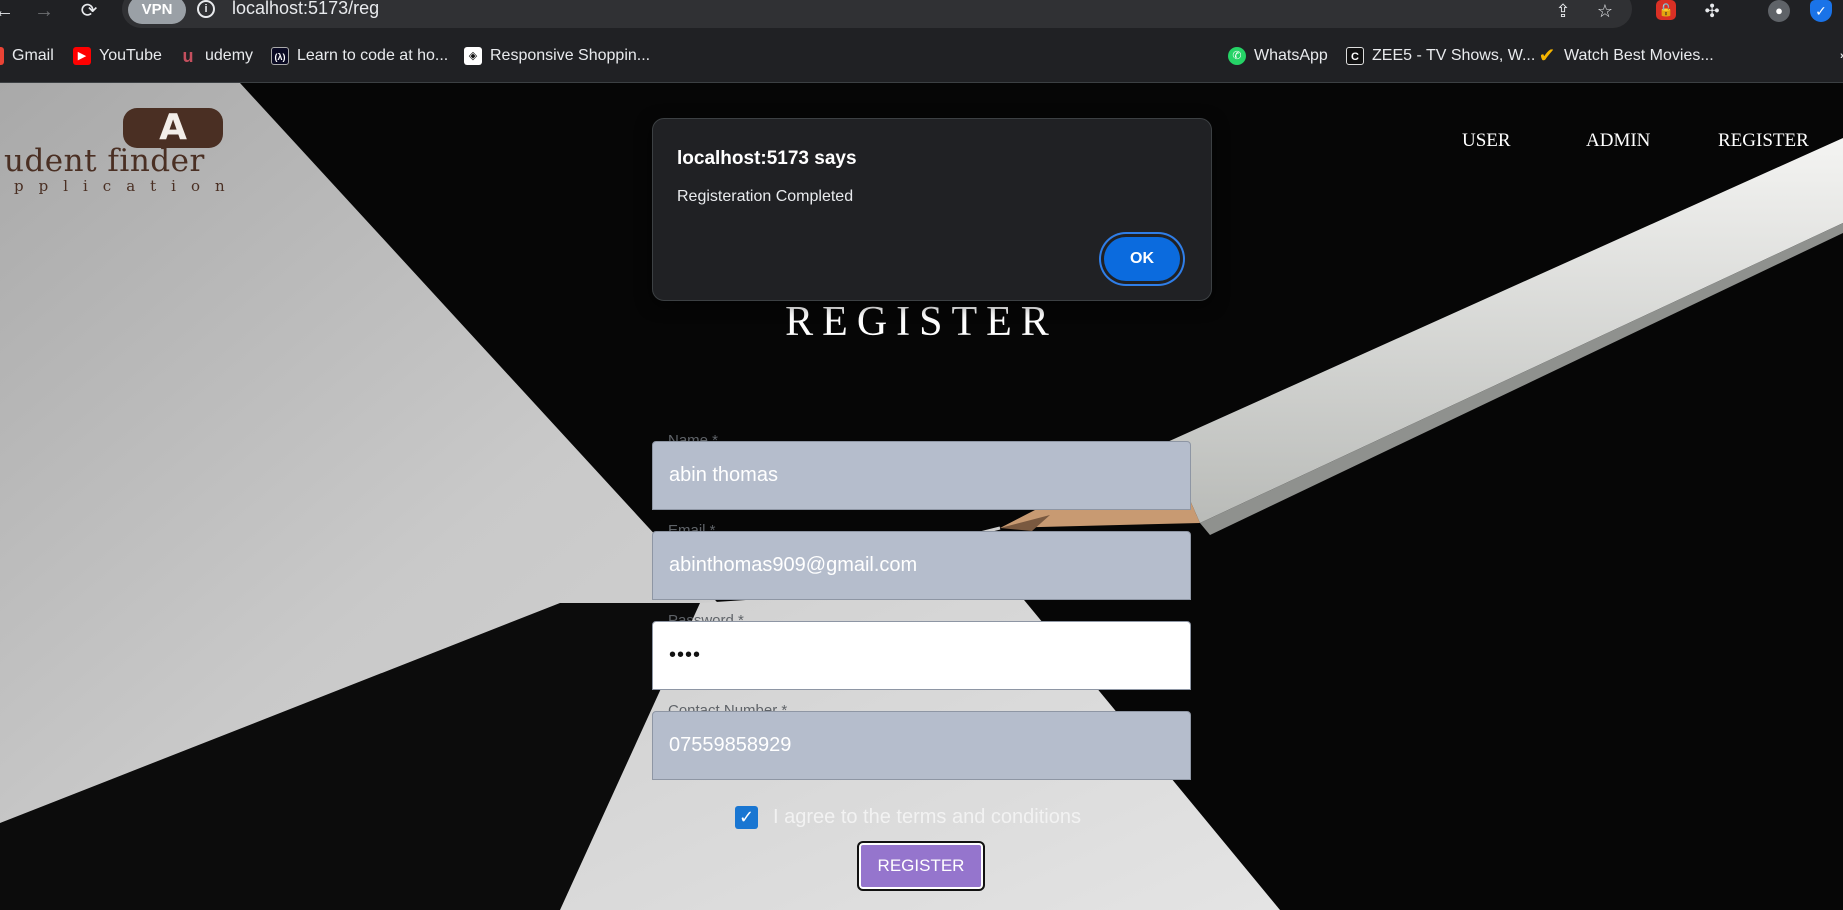 The image size is (1843, 910). I want to click on back-arrow-icon: ←, so click(9, 12).